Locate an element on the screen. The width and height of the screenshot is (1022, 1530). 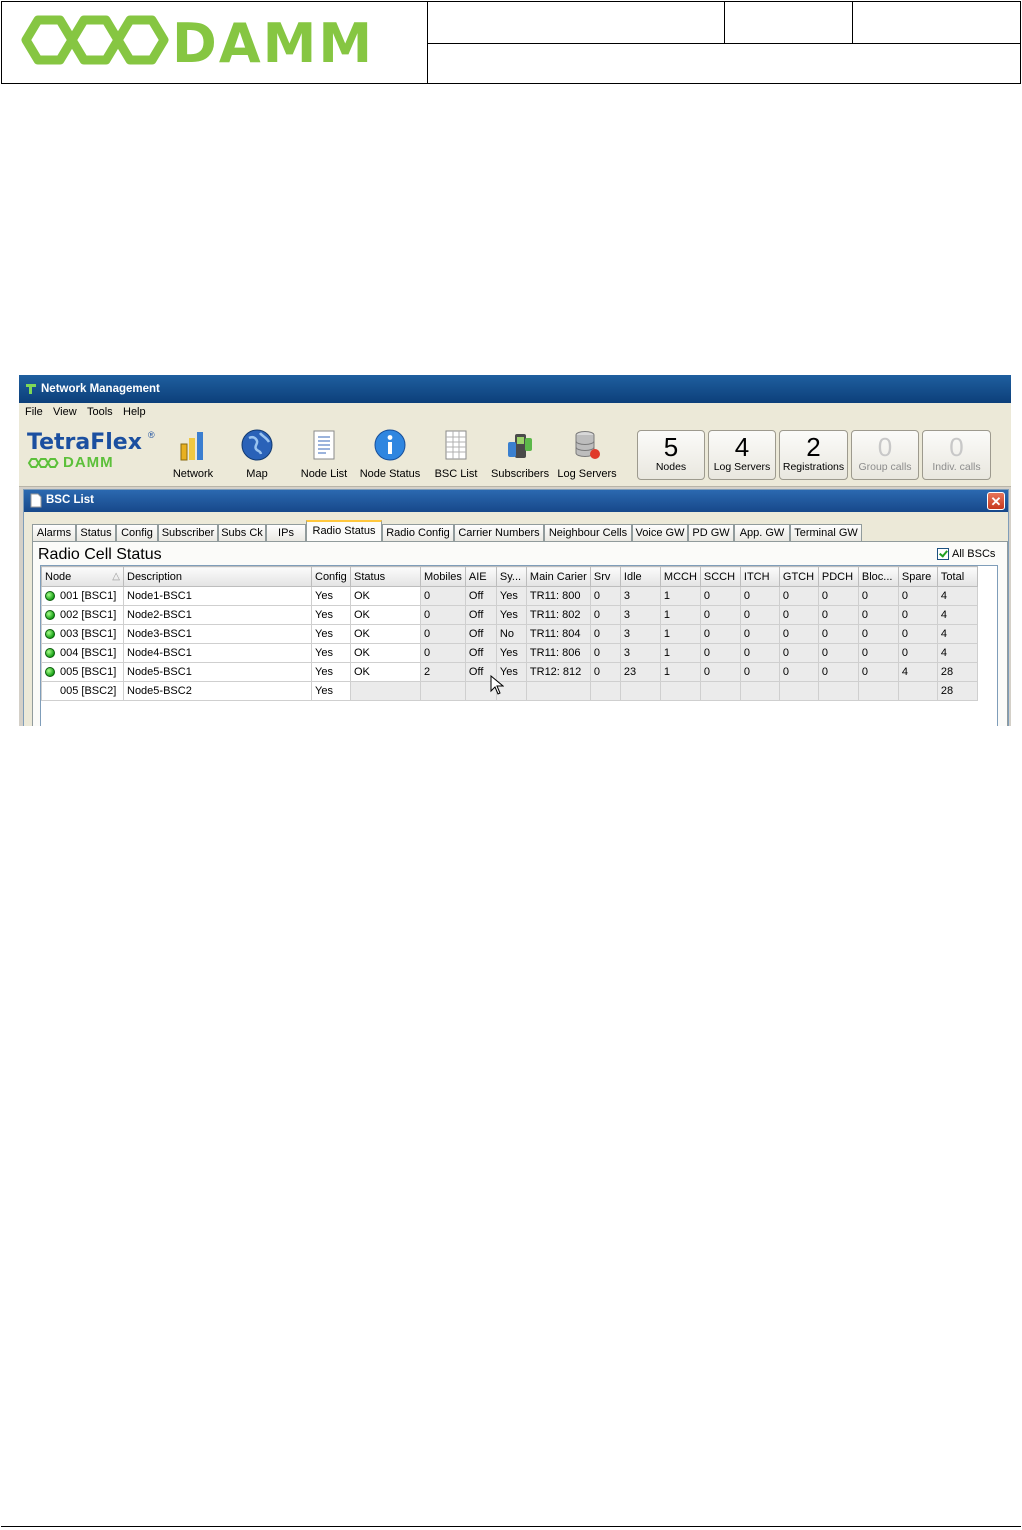
column-header: MCCH is located at coordinates (680, 576).